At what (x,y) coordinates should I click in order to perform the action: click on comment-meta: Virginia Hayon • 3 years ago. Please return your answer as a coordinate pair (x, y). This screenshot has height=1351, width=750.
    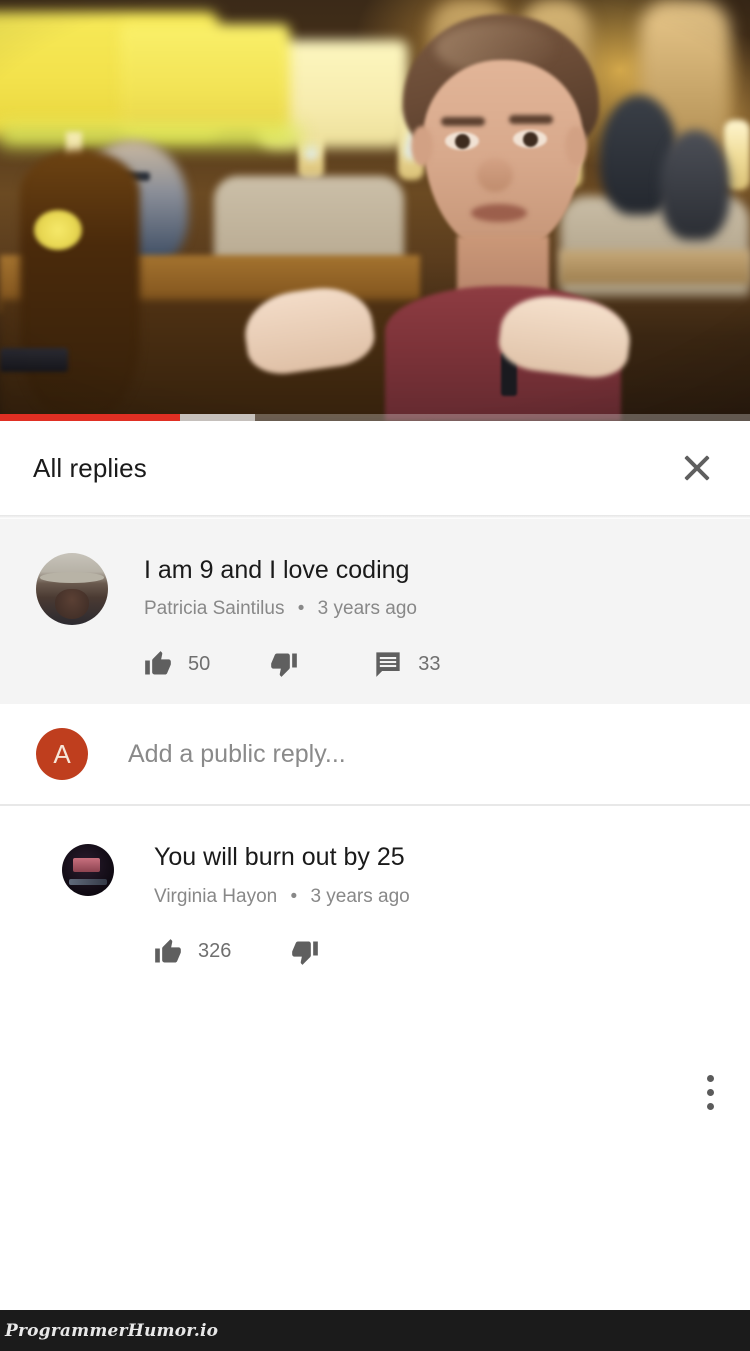
    Looking at the image, I should click on (440, 897).